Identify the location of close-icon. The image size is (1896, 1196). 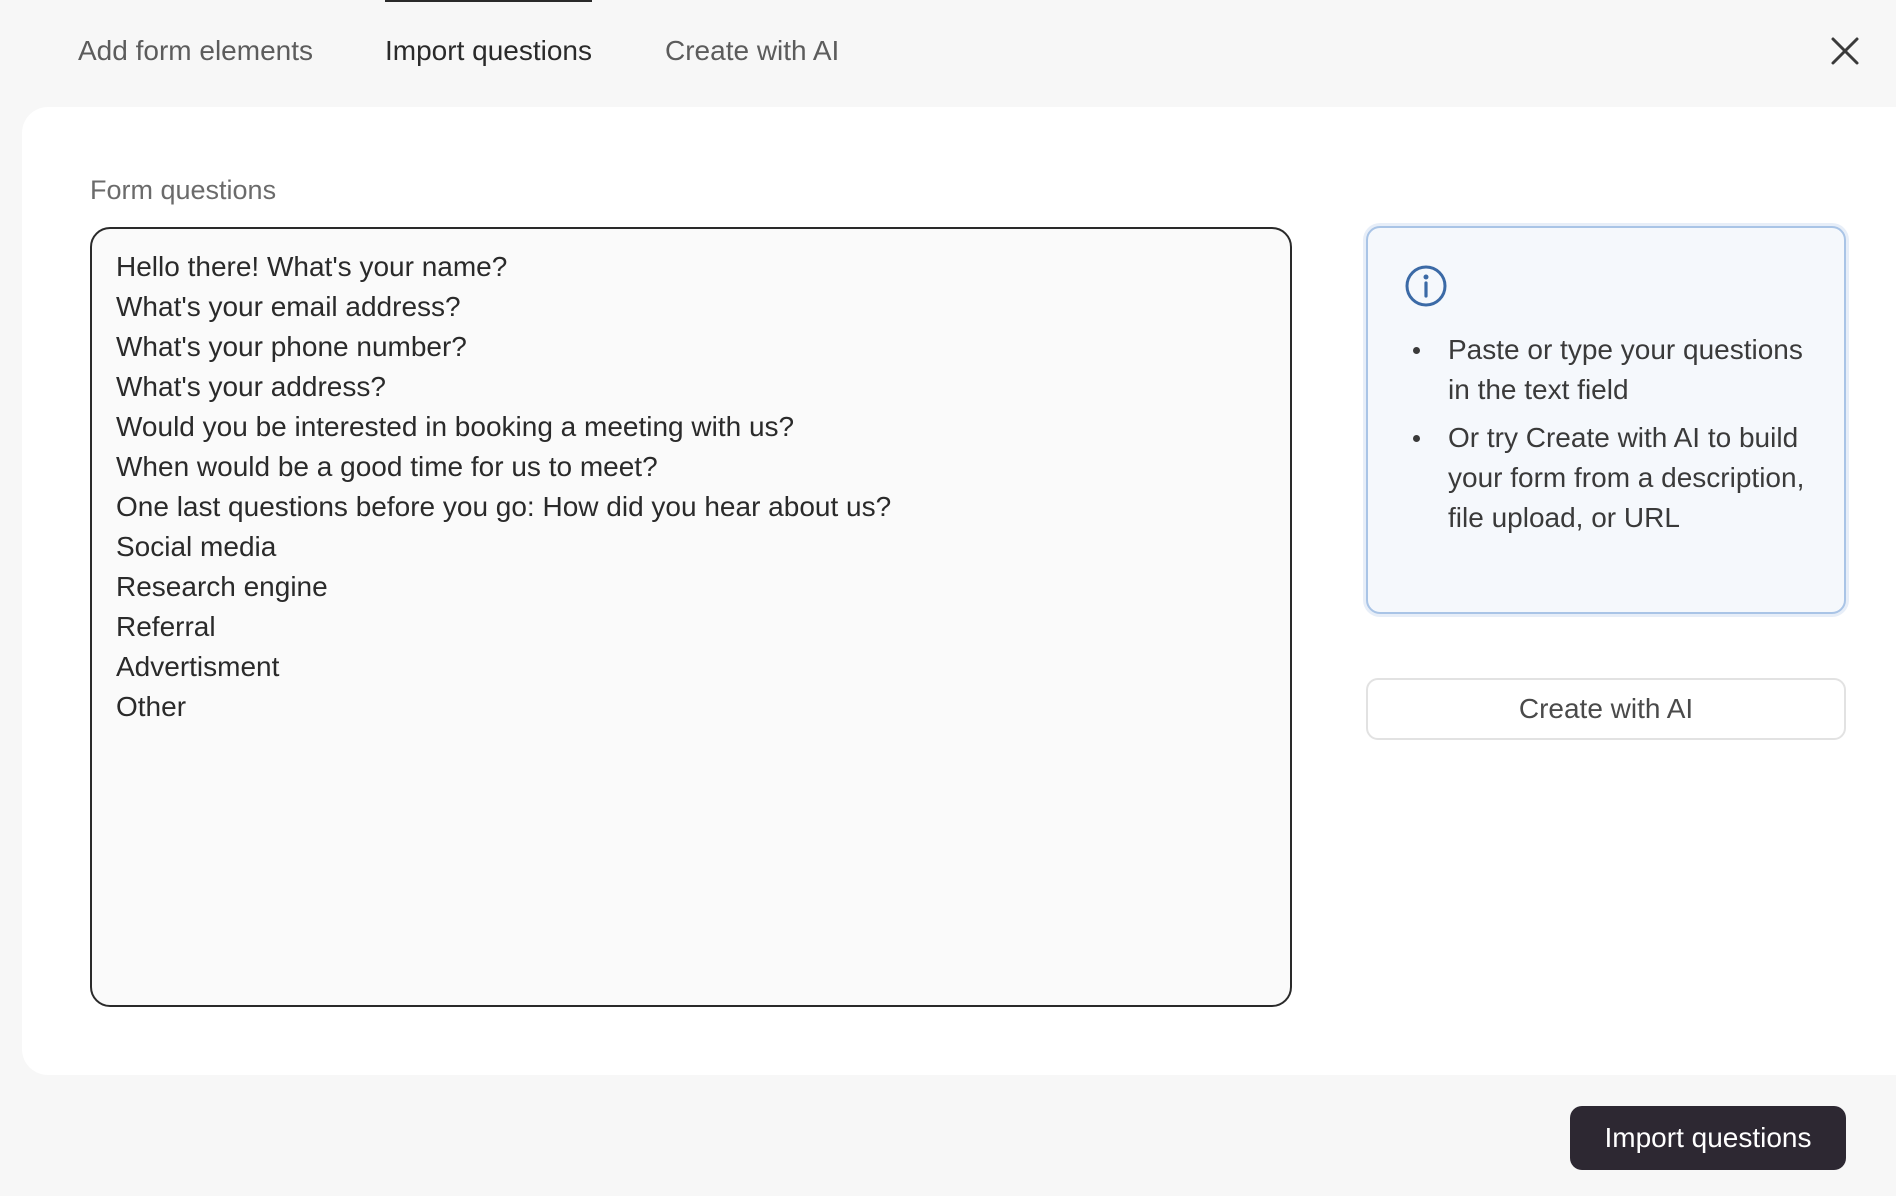
(1845, 51).